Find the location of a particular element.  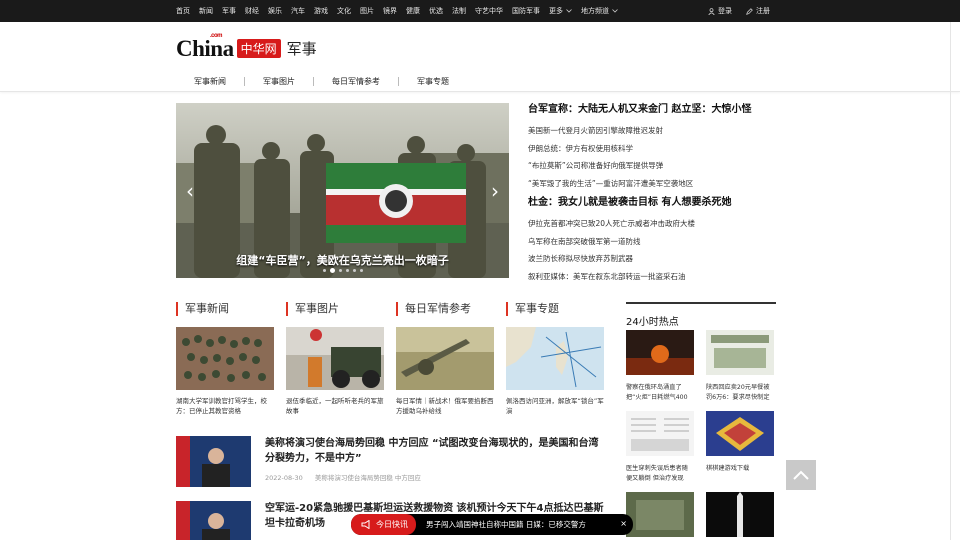

back-to-top-button is located at coordinates (801, 475).